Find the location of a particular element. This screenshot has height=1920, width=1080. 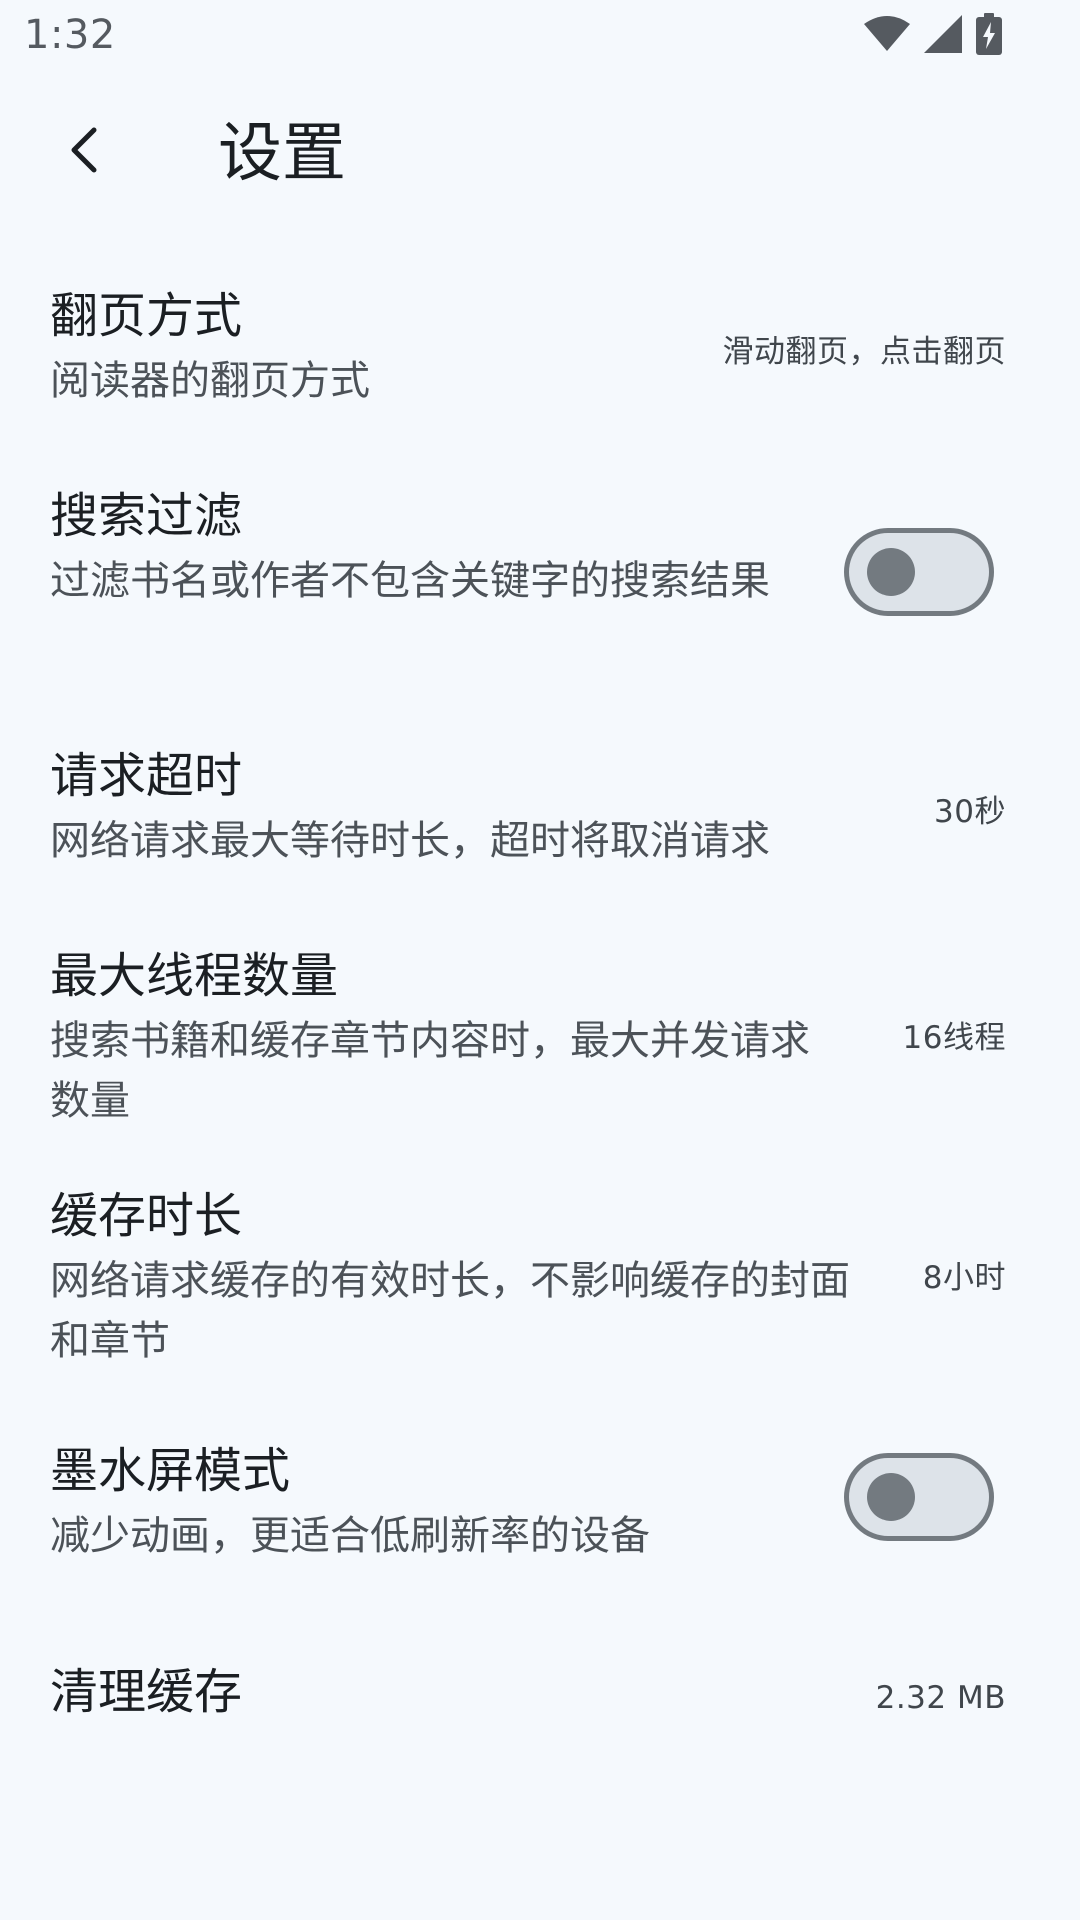

top-app-bar: 设置 is located at coordinates (540, 160).